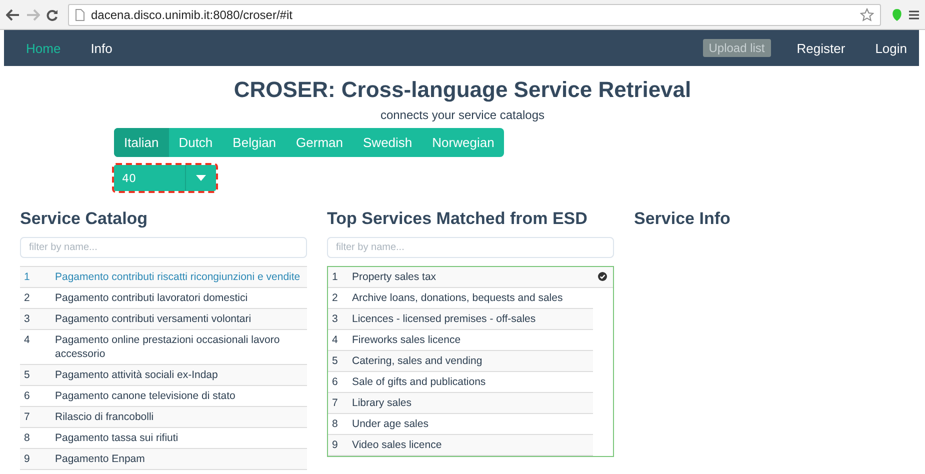 The image size is (925, 474). What do you see at coordinates (152, 298) in the screenshot?
I see `row-name: Pagamento contributi lavoratori domestici` at bounding box center [152, 298].